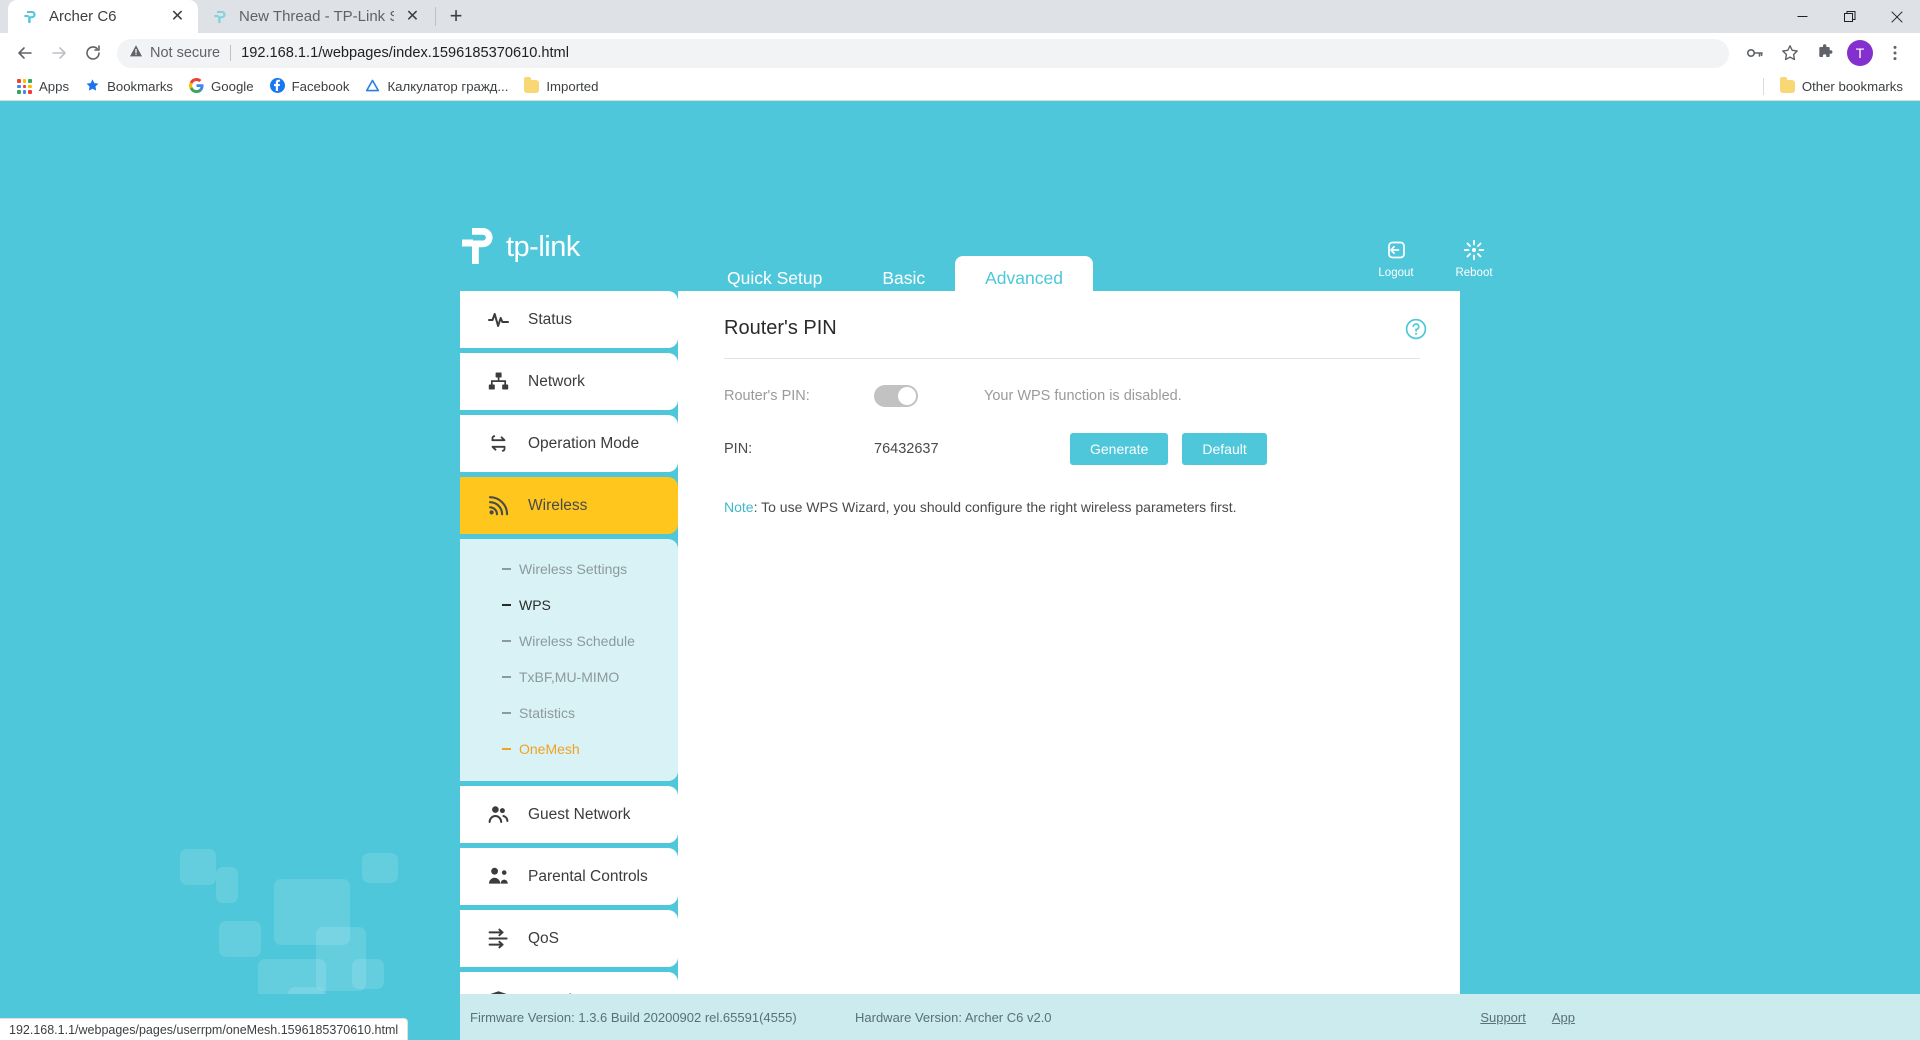 The height and width of the screenshot is (1040, 1920). I want to click on pin-value: 76432637, so click(906, 449).